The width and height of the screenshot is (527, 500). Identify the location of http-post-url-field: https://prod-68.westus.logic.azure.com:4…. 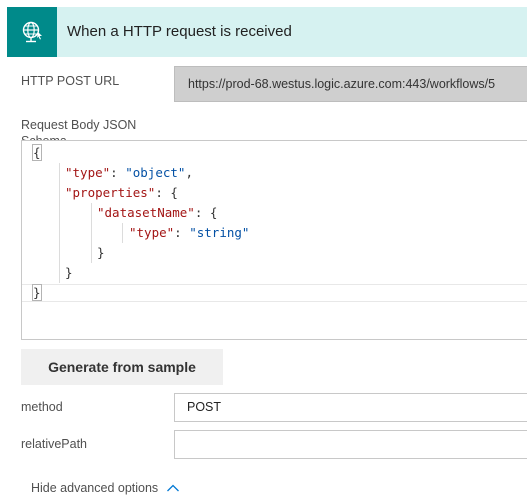
(350, 84).